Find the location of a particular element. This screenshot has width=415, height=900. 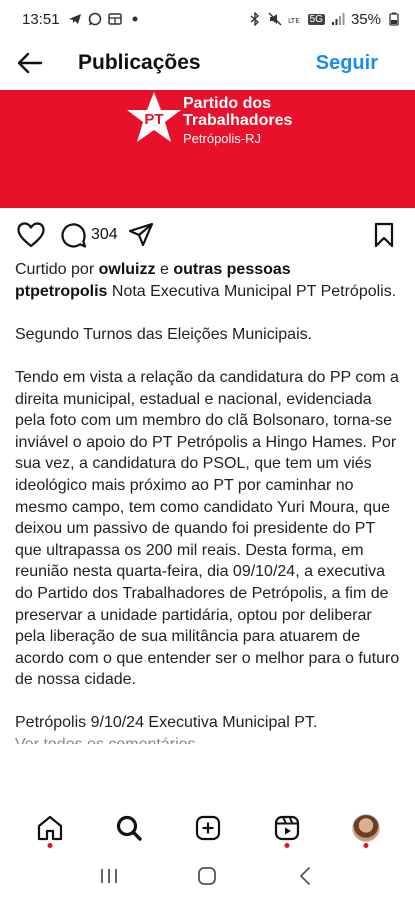

gallery-icon is located at coordinates (114, 19).